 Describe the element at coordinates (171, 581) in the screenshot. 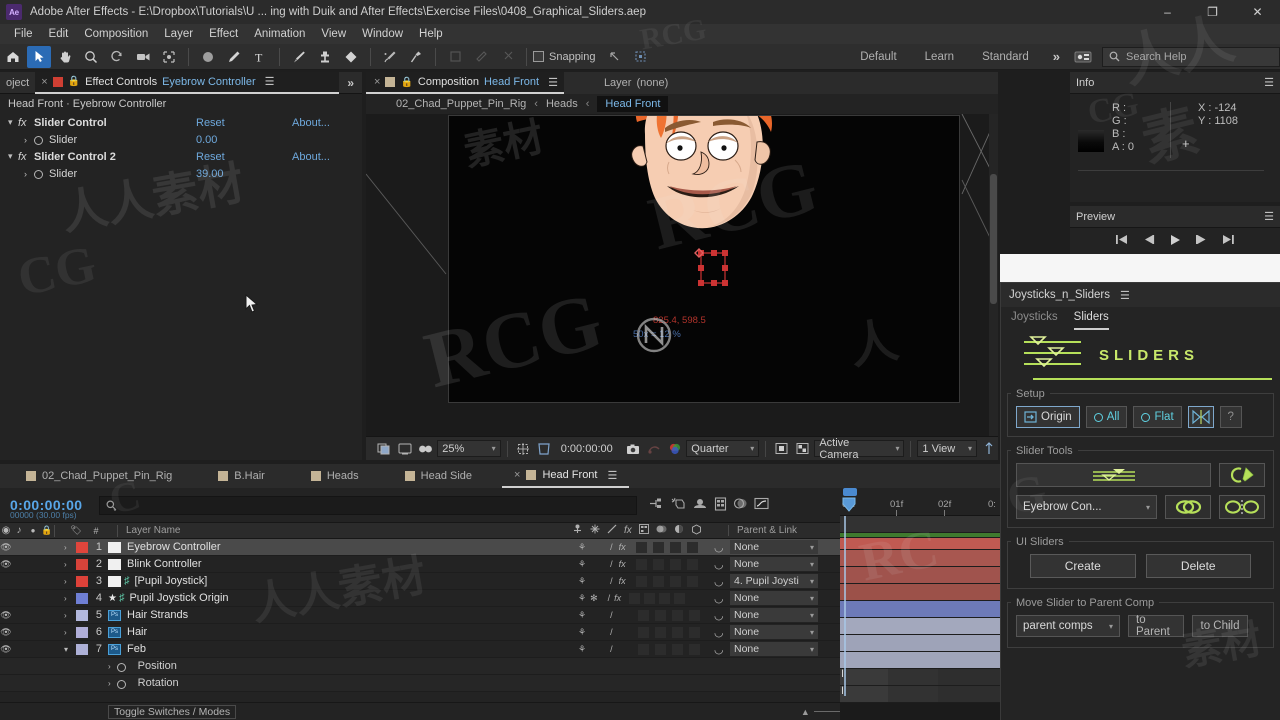

I see `layer-name: [Pupil Joystick]` at that location.